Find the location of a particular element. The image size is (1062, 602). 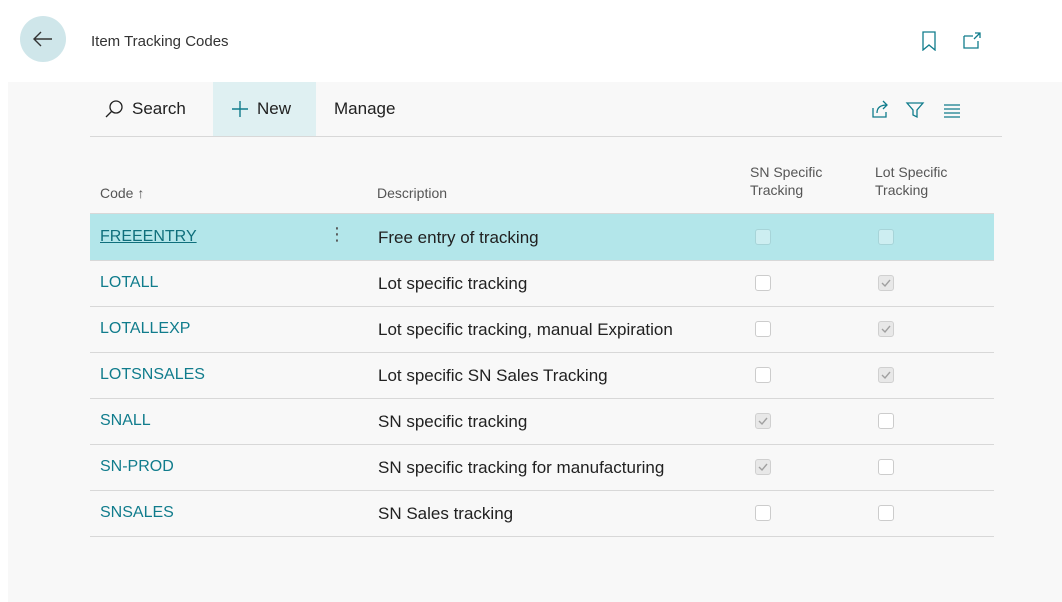

row-actions-icon: ⋮ is located at coordinates (337, 234).